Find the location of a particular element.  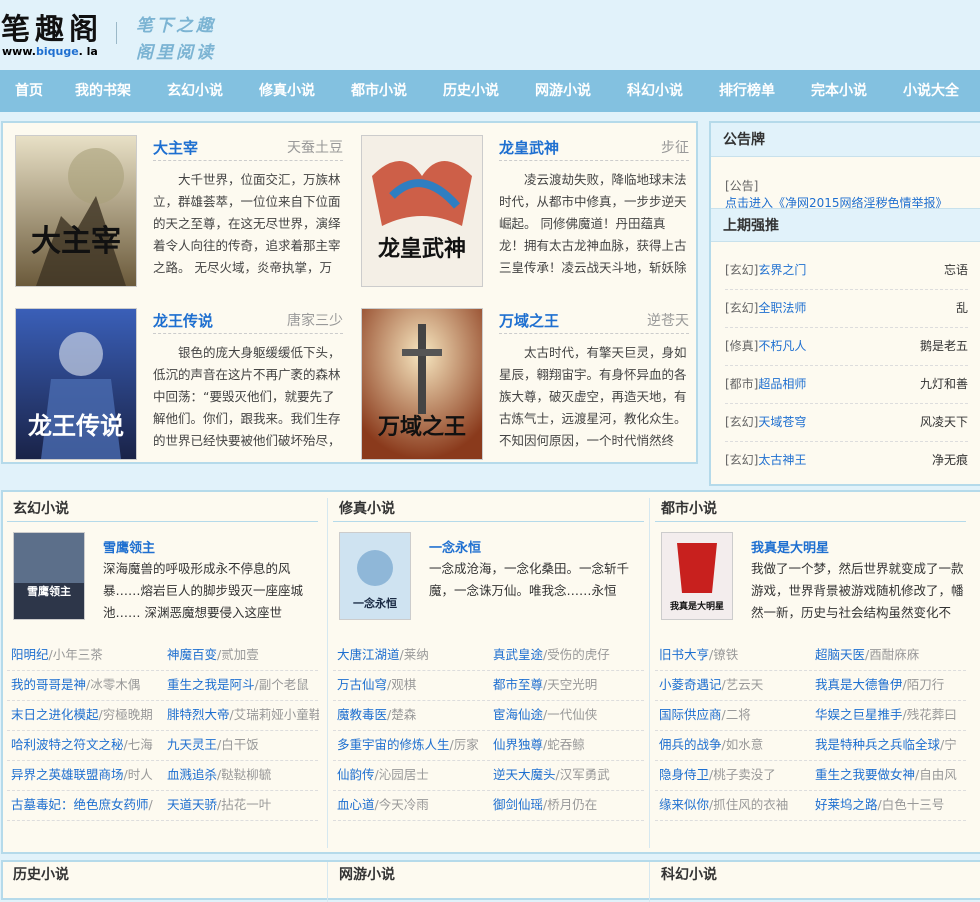

list-item: 我的哥哥是神/冰零木偶 is located at coordinates (86, 685).